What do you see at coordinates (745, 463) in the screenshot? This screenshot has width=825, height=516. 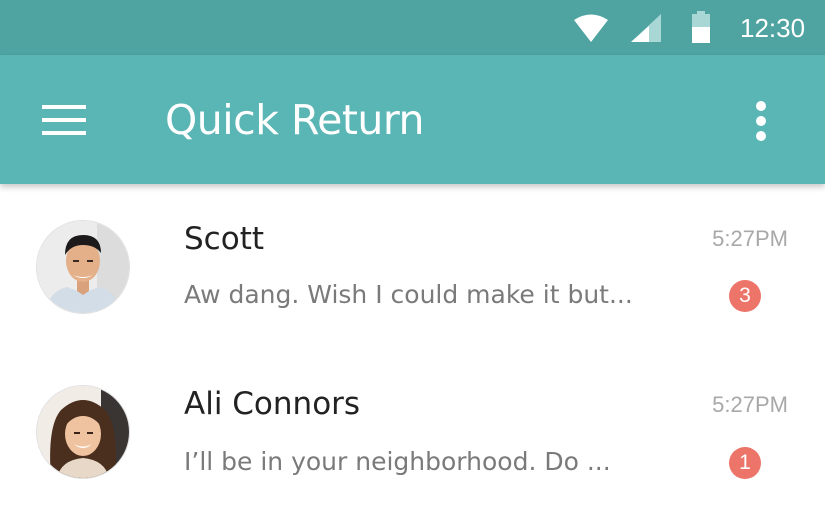 I see `unread-badge: 1` at bounding box center [745, 463].